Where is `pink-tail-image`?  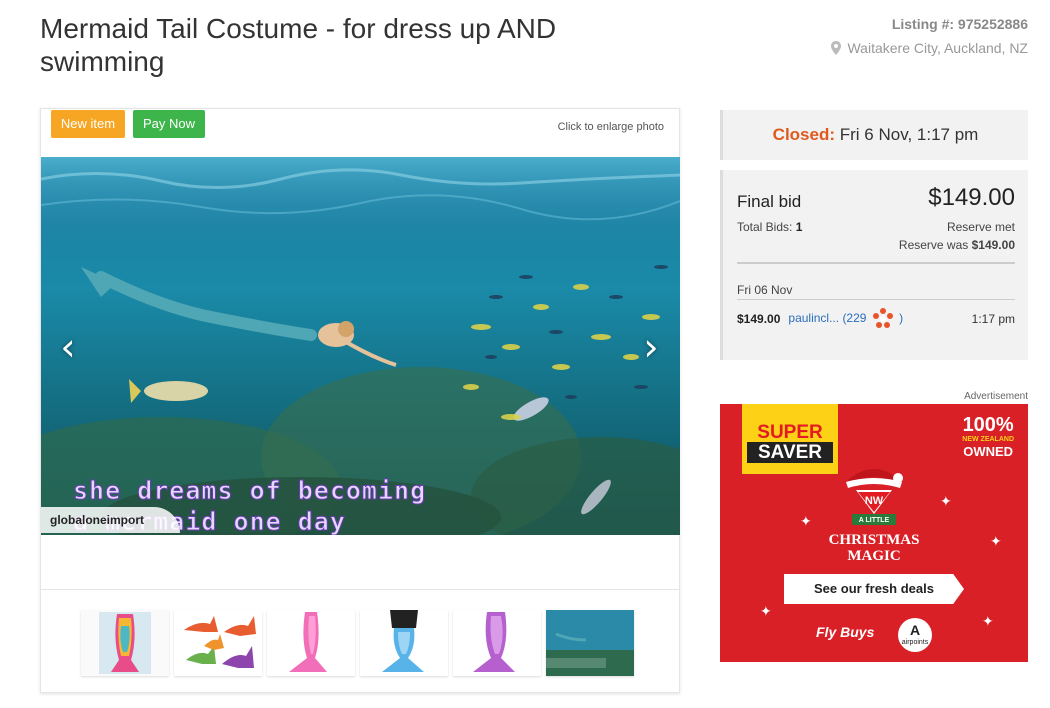
pink-tail-image is located at coordinates (311, 643).